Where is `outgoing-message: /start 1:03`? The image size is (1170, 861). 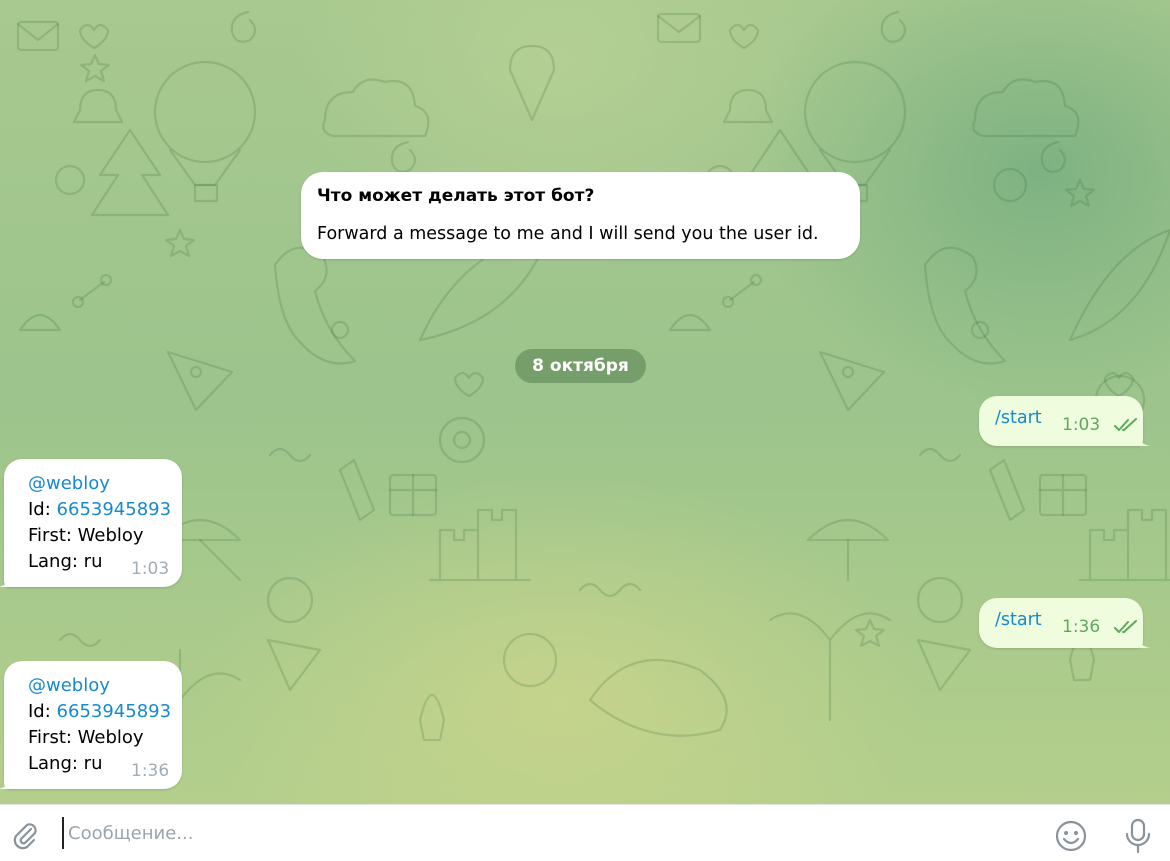 outgoing-message: /start 1:03 is located at coordinates (1064, 421).